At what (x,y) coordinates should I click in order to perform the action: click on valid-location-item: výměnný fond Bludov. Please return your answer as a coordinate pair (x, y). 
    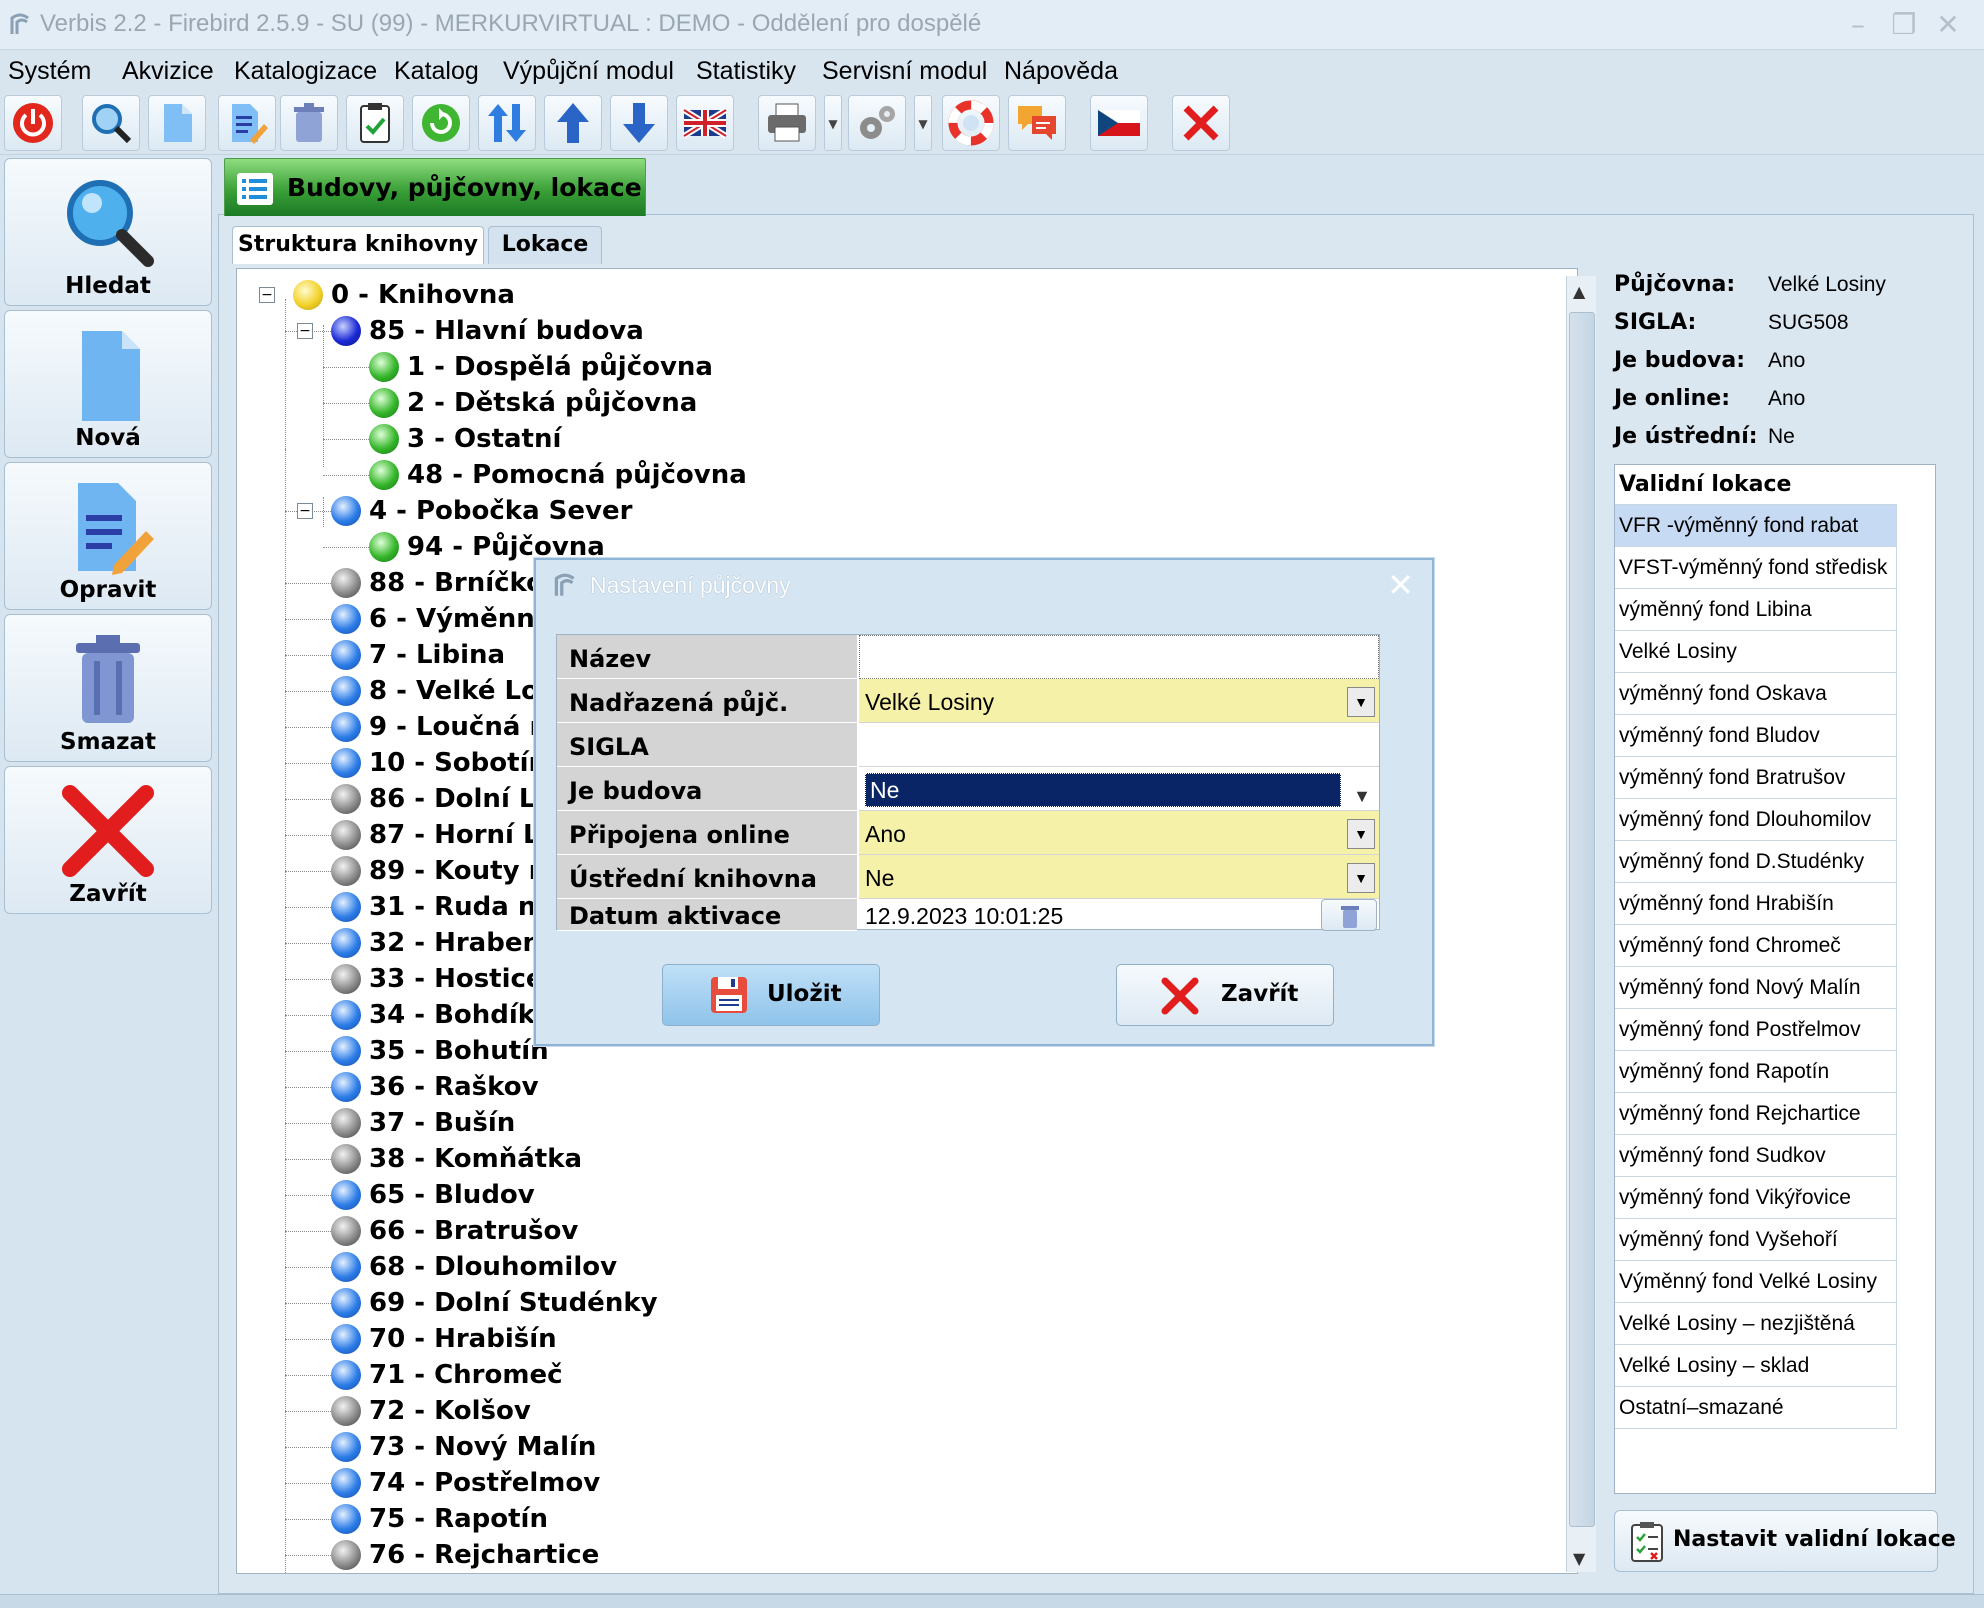
    Looking at the image, I should click on (1756, 736).